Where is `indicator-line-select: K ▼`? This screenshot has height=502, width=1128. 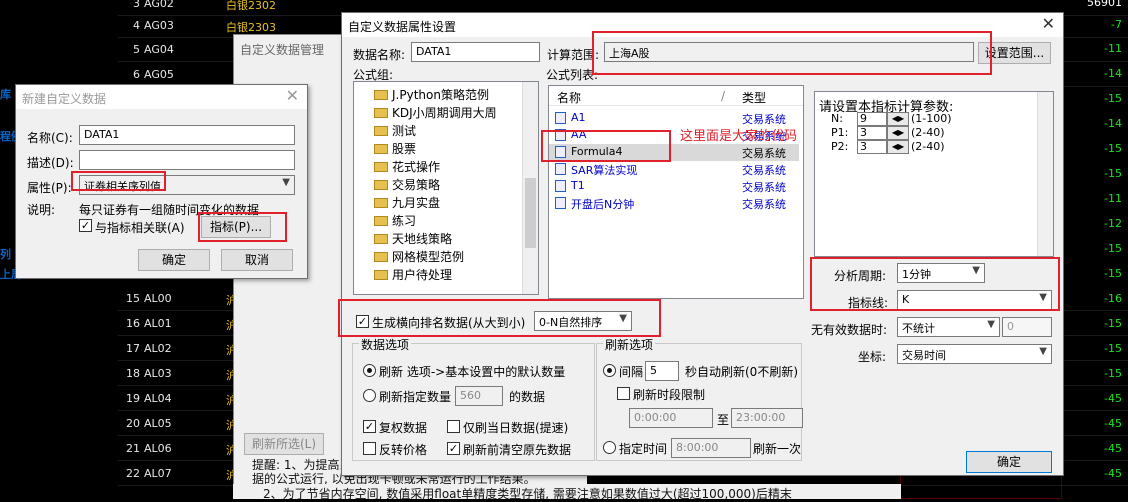 indicator-line-select: K ▼ is located at coordinates (974, 300).